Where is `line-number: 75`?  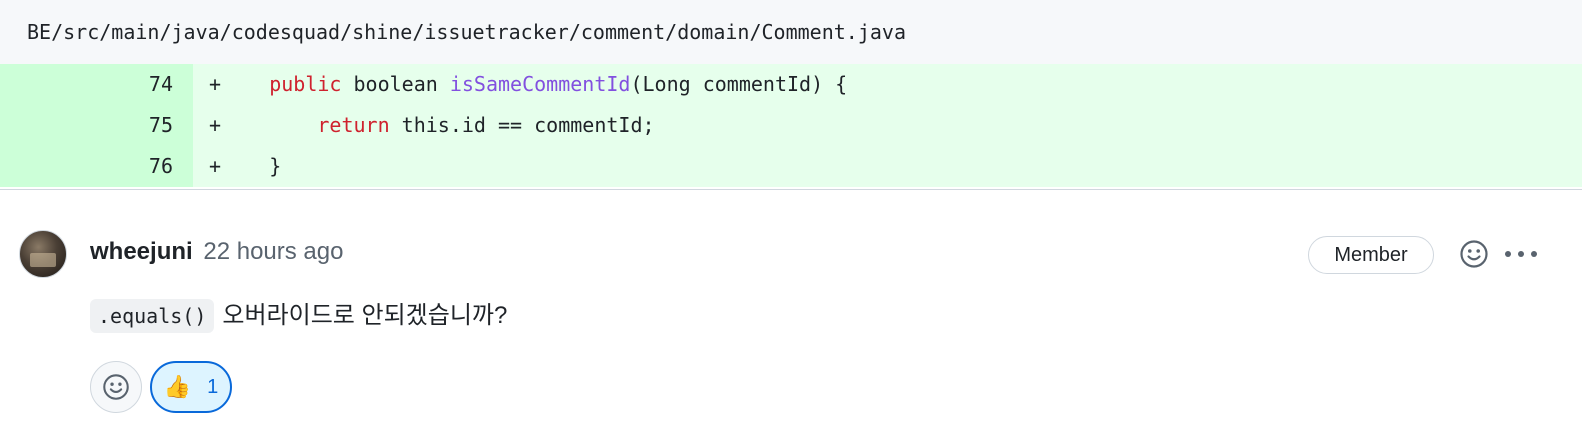
line-number: 75 is located at coordinates (96, 125).